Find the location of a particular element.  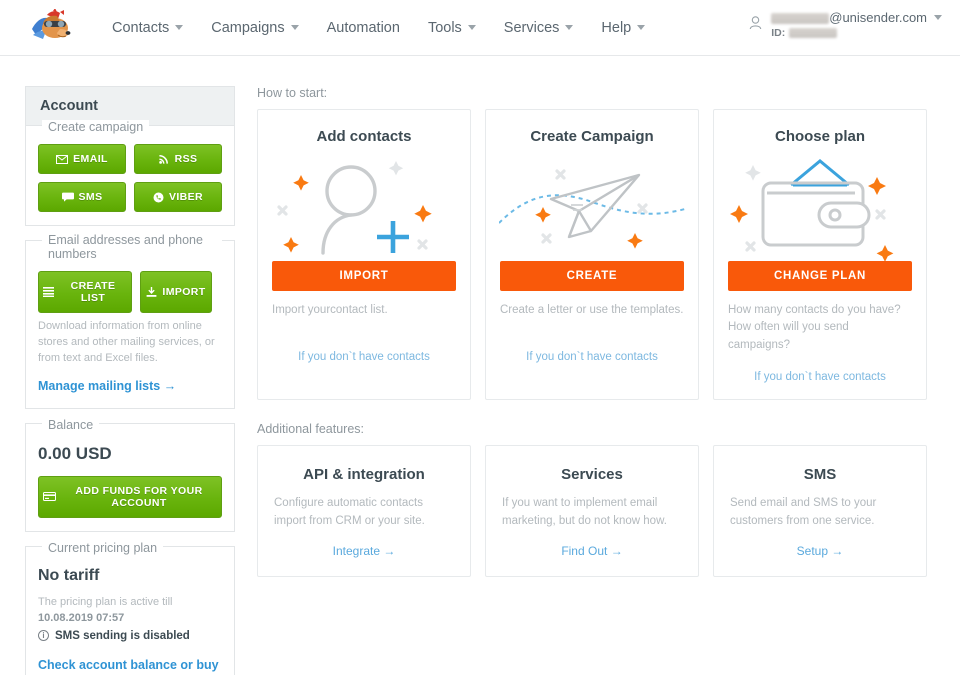

pricing-plan-note-prefix: The pricing plan is active till is located at coordinates (105, 601).